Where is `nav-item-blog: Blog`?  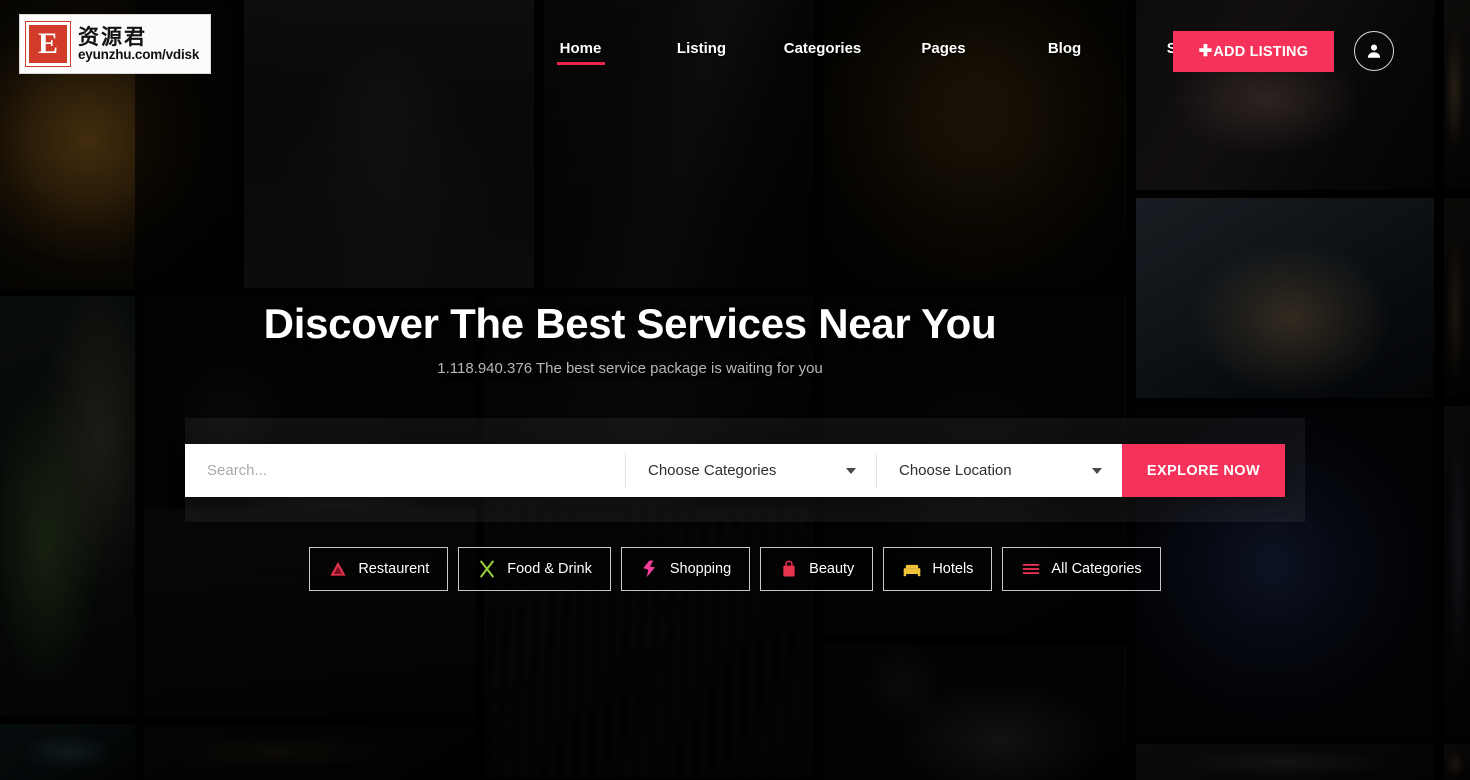
nav-item-blog: Blog is located at coordinates (1064, 53).